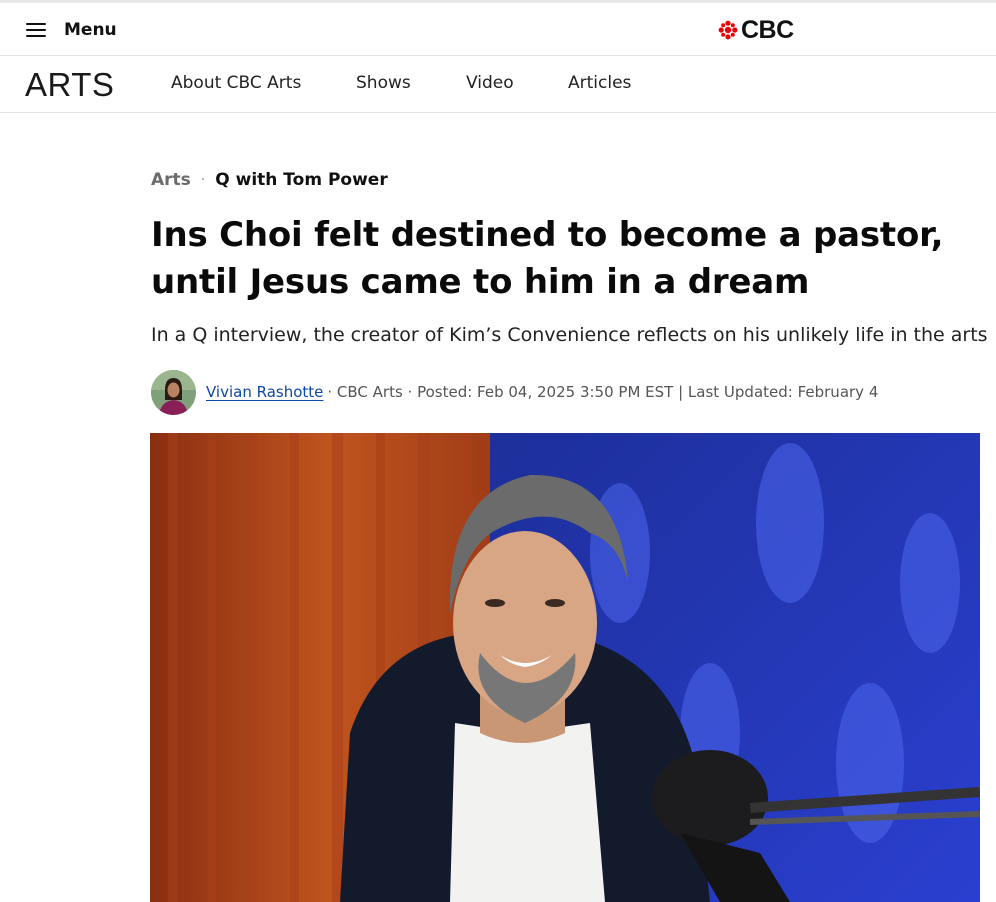 The width and height of the screenshot is (996, 902). I want to click on nav-shows: Shows, so click(383, 83).